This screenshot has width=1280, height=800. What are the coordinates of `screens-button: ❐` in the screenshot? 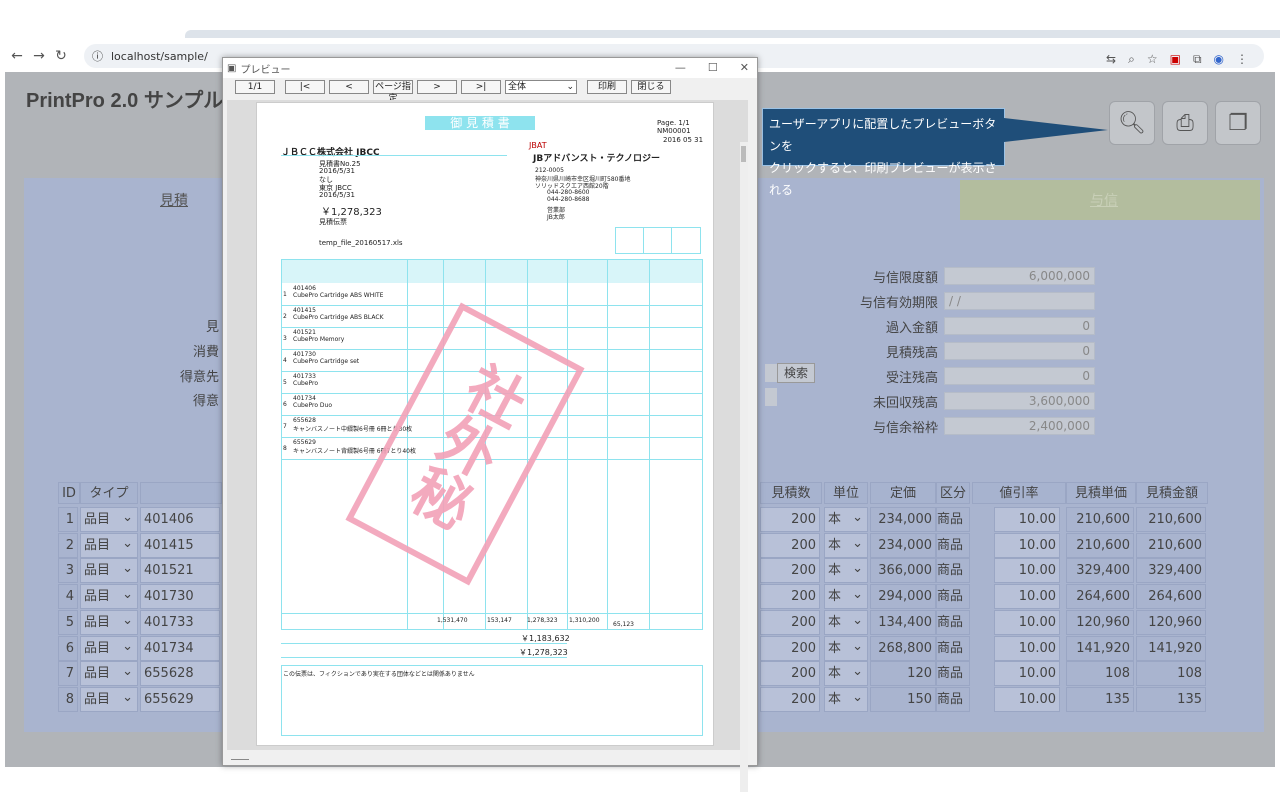 It's located at (1238, 123).